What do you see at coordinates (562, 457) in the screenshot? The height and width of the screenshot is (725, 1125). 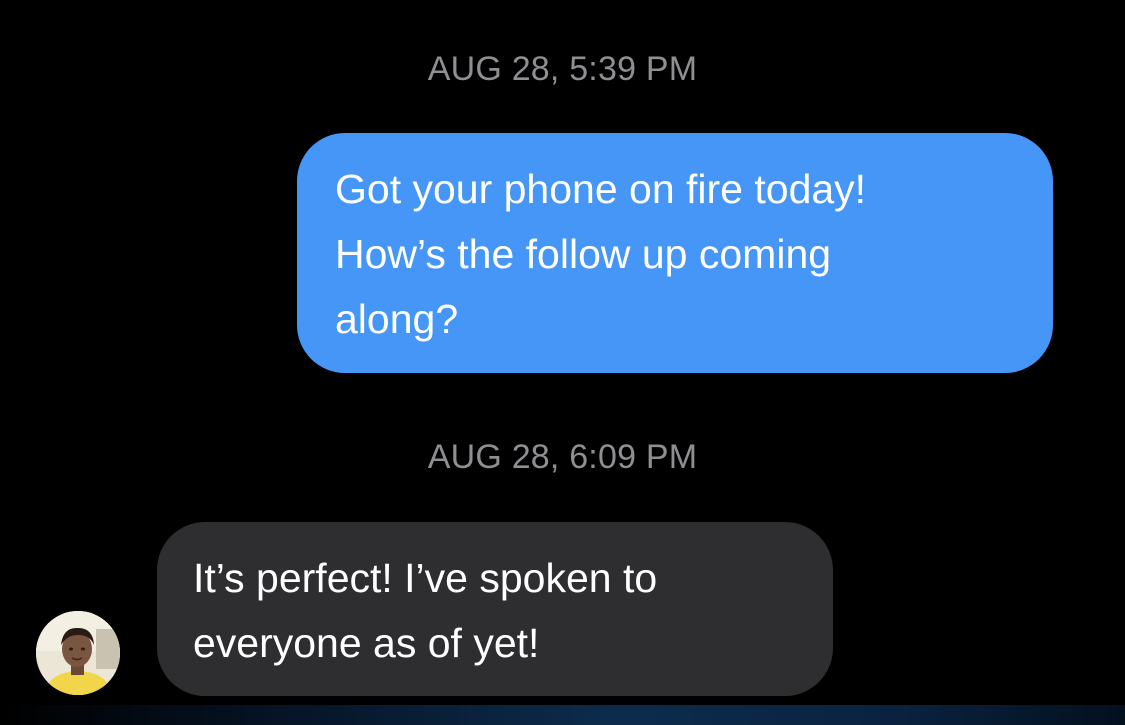 I see `message-timestamp: AUG 28, 6:09 PM` at bounding box center [562, 457].